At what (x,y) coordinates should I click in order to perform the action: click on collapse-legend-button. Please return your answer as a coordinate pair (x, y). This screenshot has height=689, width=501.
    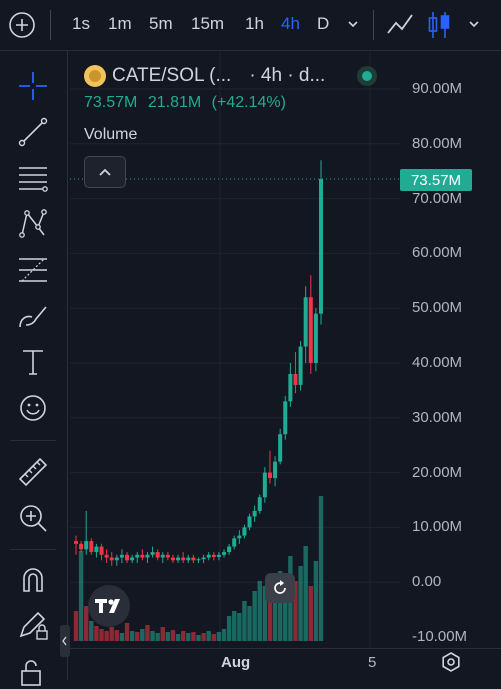
    Looking at the image, I should click on (105, 172).